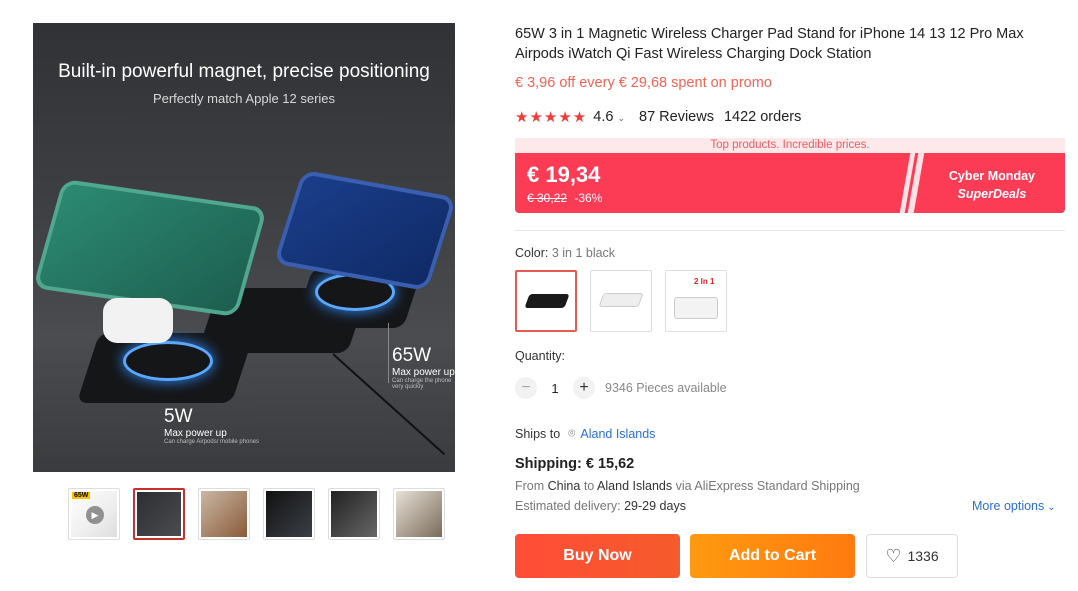 Image resolution: width=1078 pixels, height=591 pixels. What do you see at coordinates (655, 506) in the screenshot?
I see `est-value: 29-29 days` at bounding box center [655, 506].